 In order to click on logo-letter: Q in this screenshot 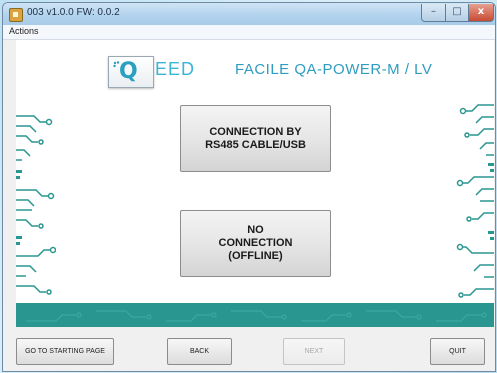, I will do `click(128, 71)`.